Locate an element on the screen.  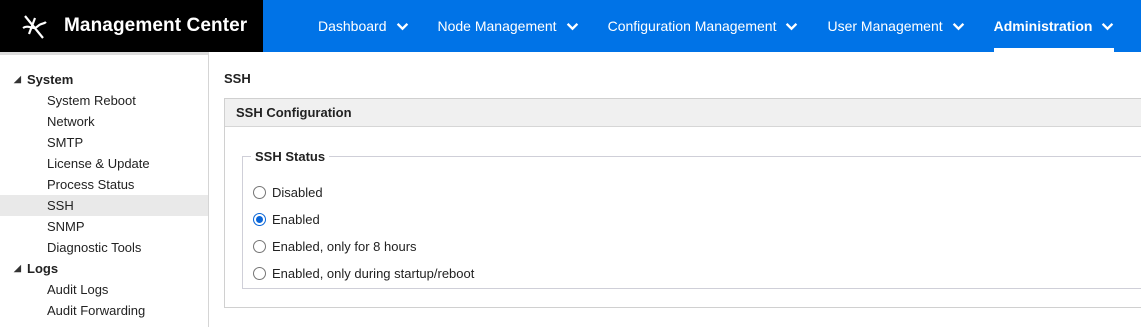
app-logo-icon is located at coordinates (34, 27).